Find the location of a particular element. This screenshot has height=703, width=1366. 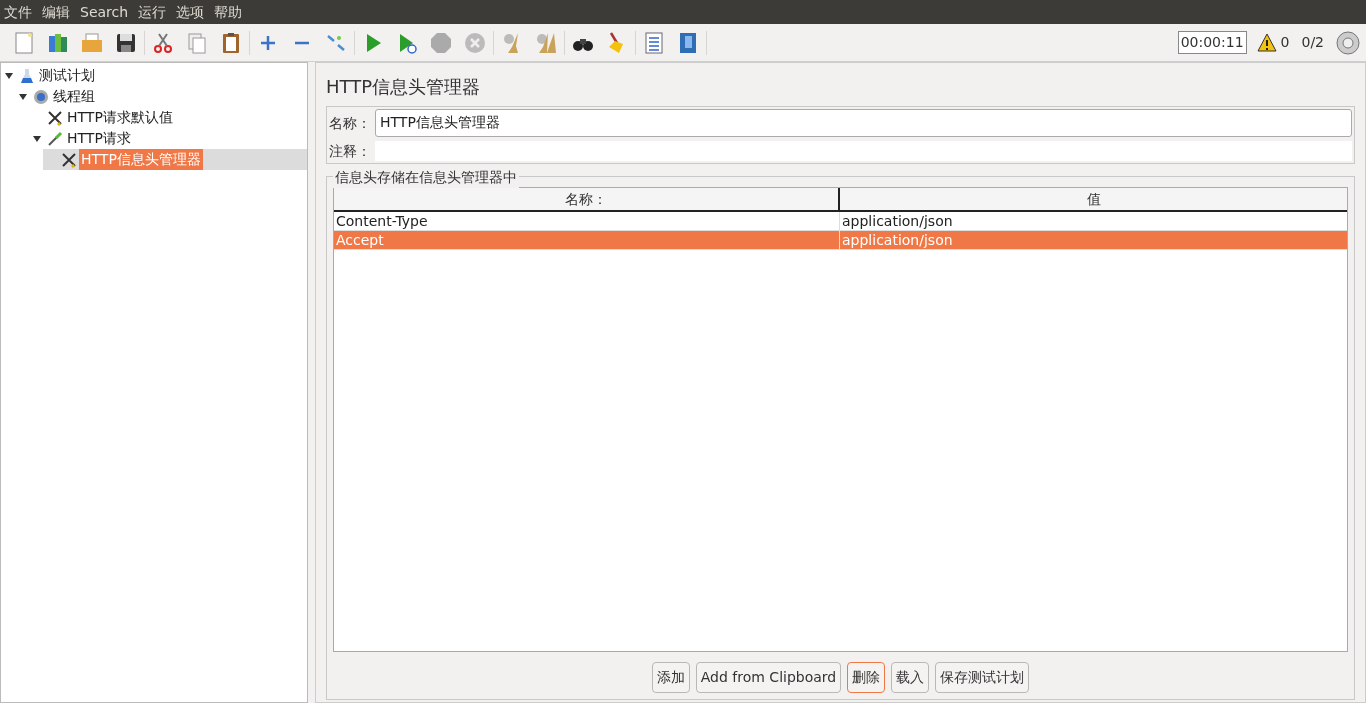

folder-icon is located at coordinates (92, 42).